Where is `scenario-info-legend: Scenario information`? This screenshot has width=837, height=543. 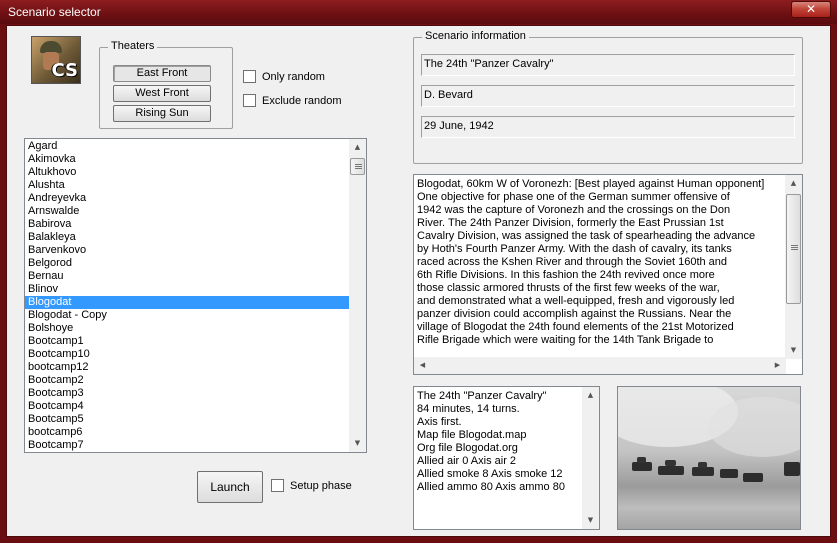 scenario-info-legend: Scenario information is located at coordinates (475, 36).